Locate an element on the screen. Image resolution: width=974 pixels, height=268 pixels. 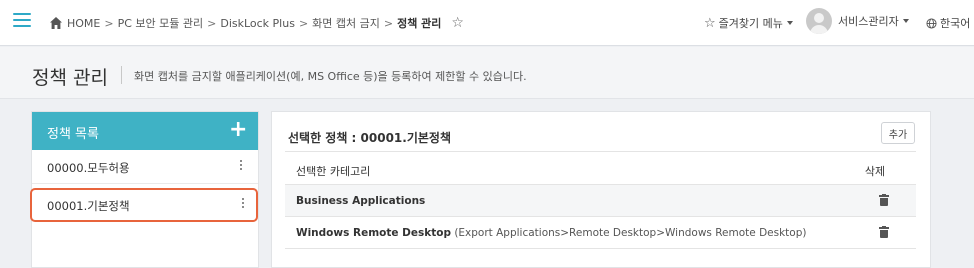
policy-list-panel: 정책 목록 + 00000.모두허용 00001.기본정책 is located at coordinates (144, 189).